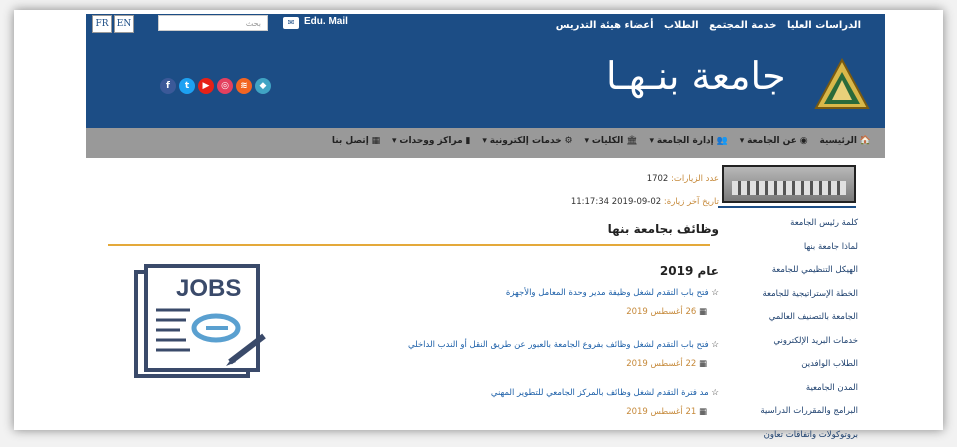 This screenshot has height=447, width=957. Describe the element at coordinates (845, 141) in the screenshot. I see `nav-home: 🏠 الرئيسية` at that location.